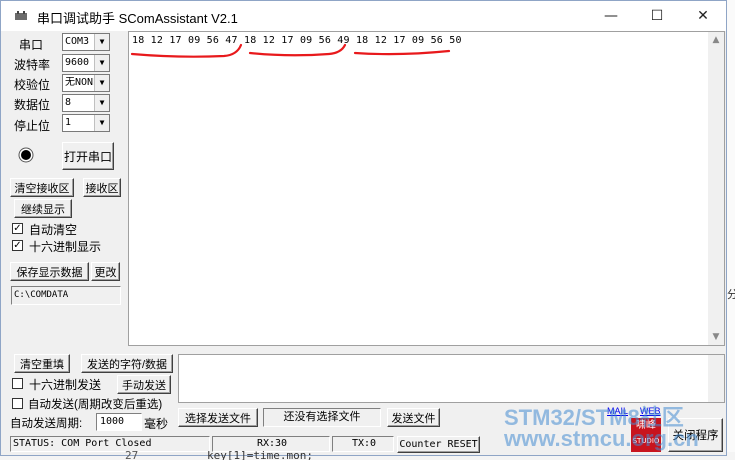 The width and height of the screenshot is (735, 460). I want to click on manual-send-button: 手动发送, so click(144, 384).